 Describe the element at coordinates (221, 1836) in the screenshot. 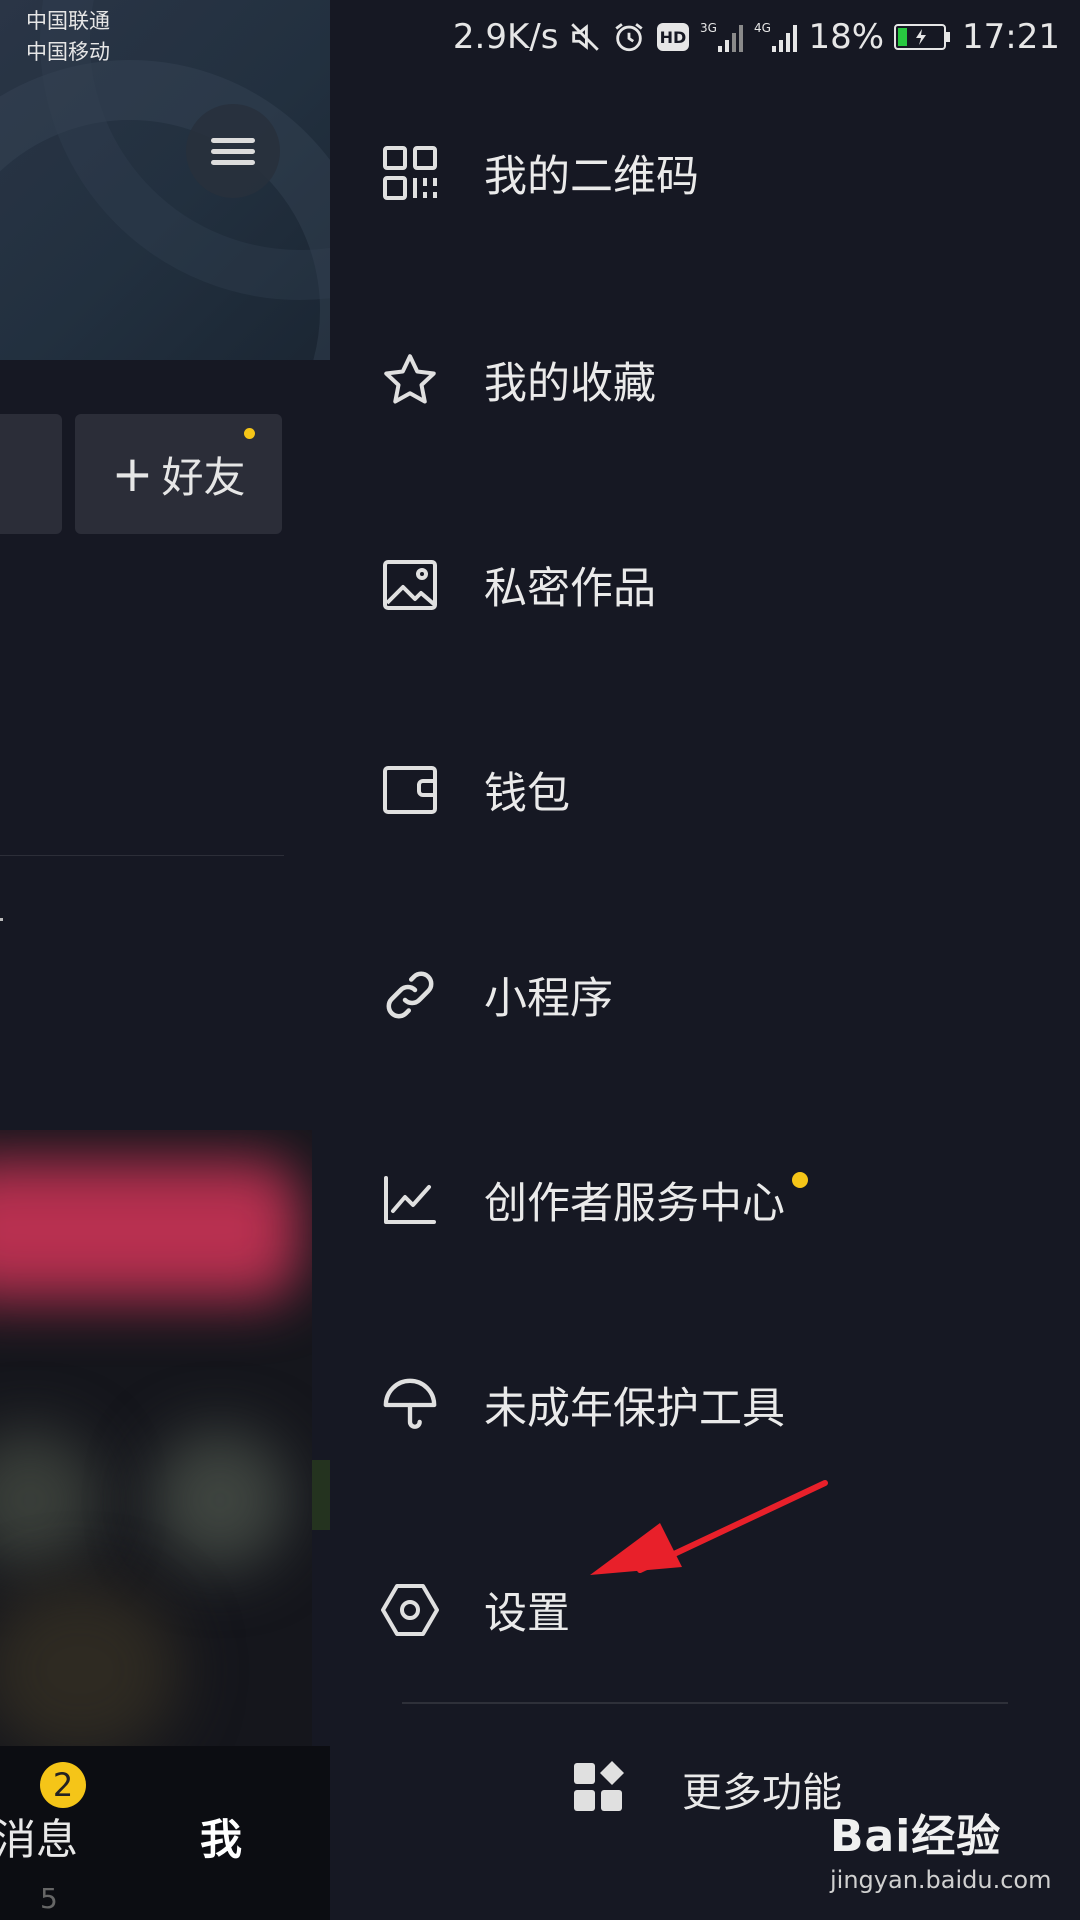

I see `nav-me: 我` at that location.